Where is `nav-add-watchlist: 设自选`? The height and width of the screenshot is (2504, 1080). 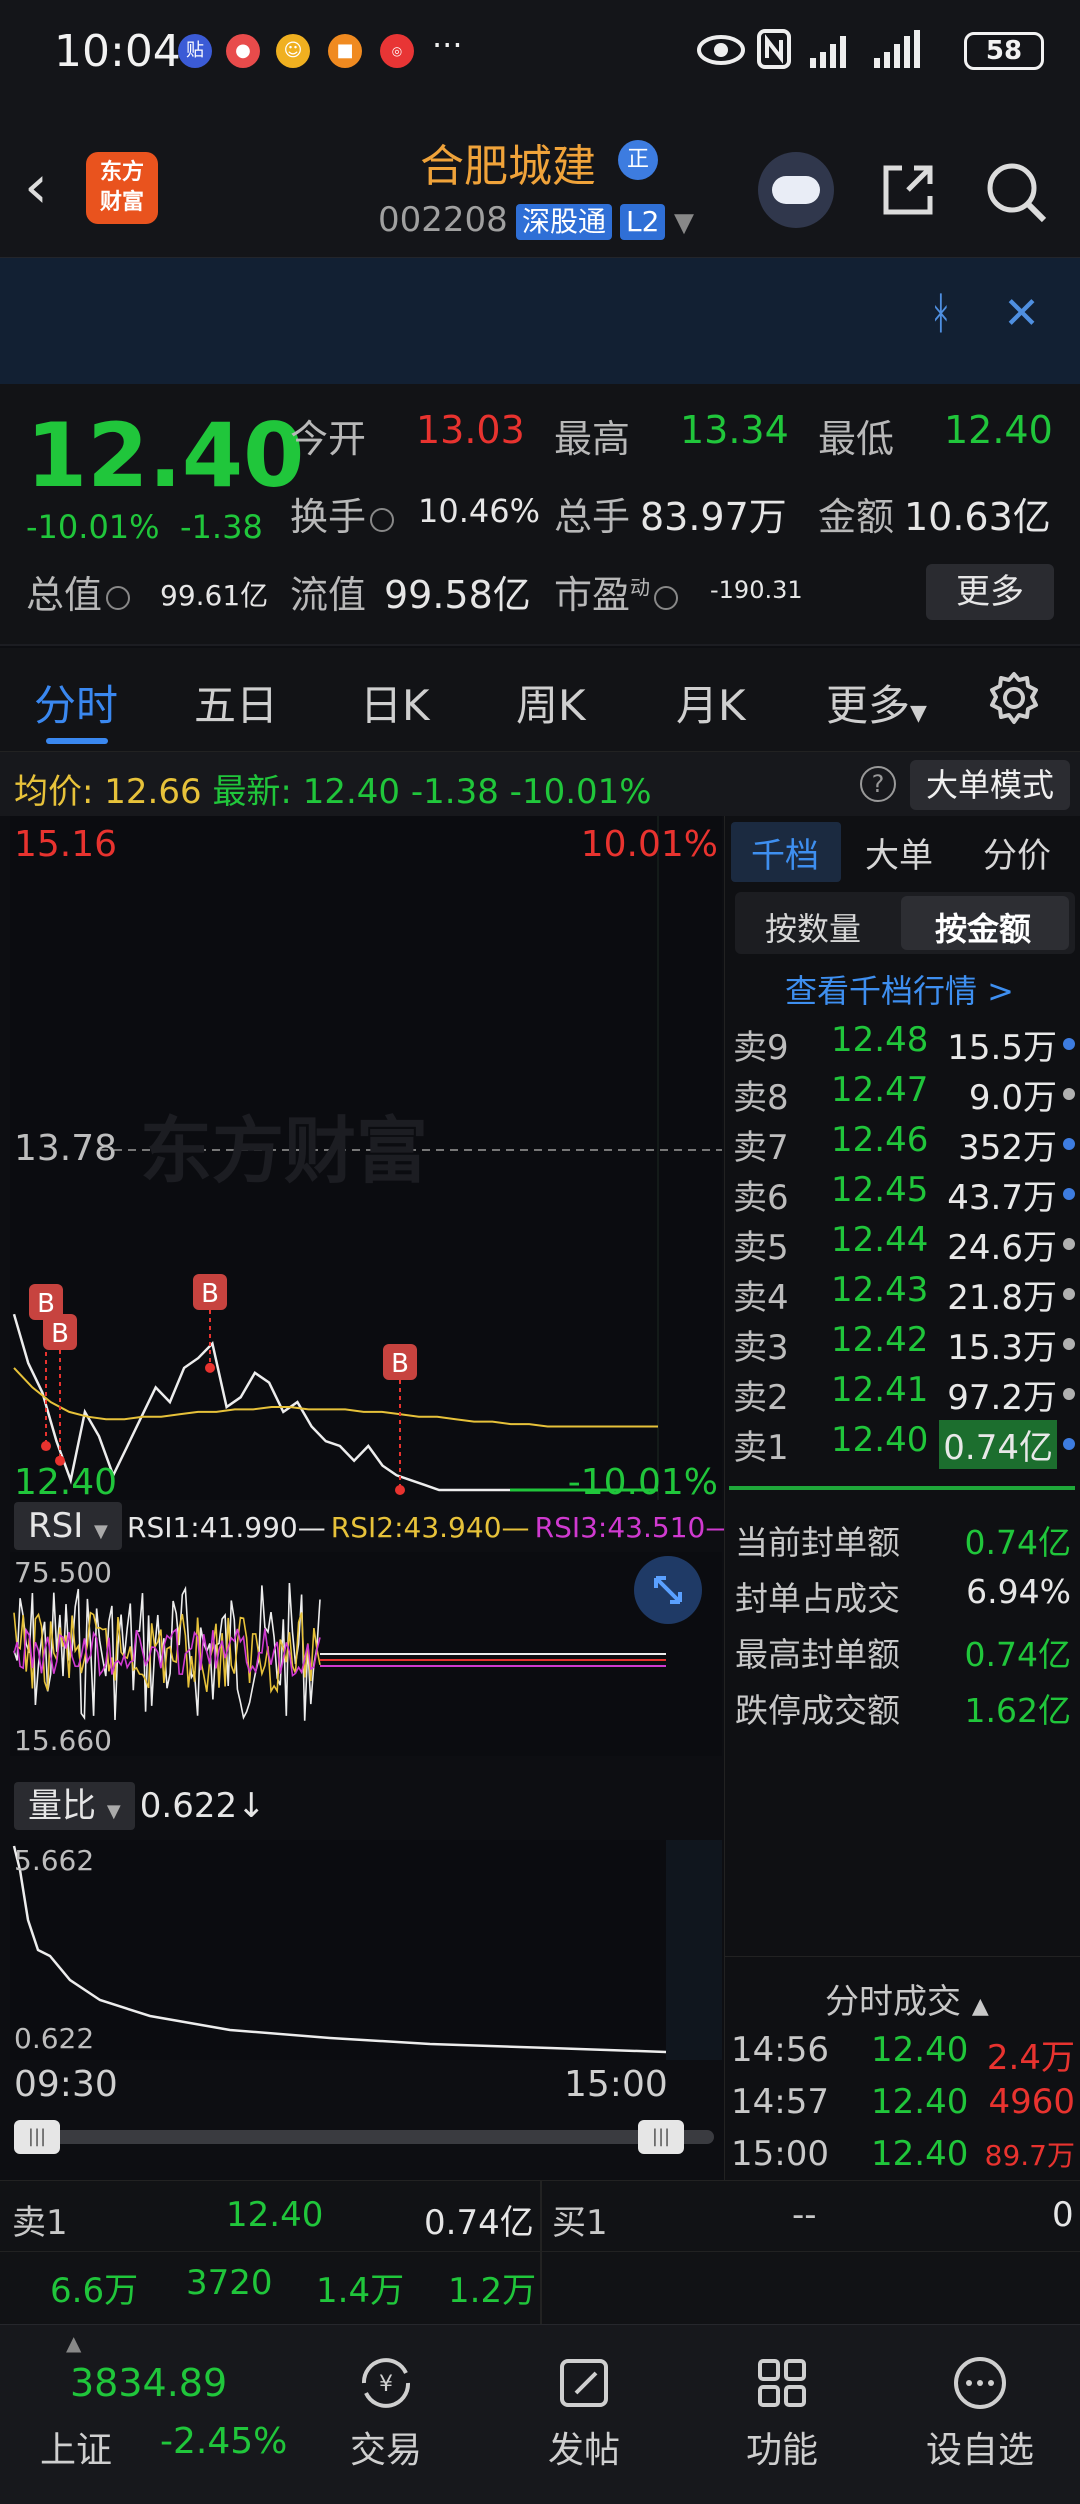
nav-add-watchlist: 设自选 is located at coordinates (980, 2413).